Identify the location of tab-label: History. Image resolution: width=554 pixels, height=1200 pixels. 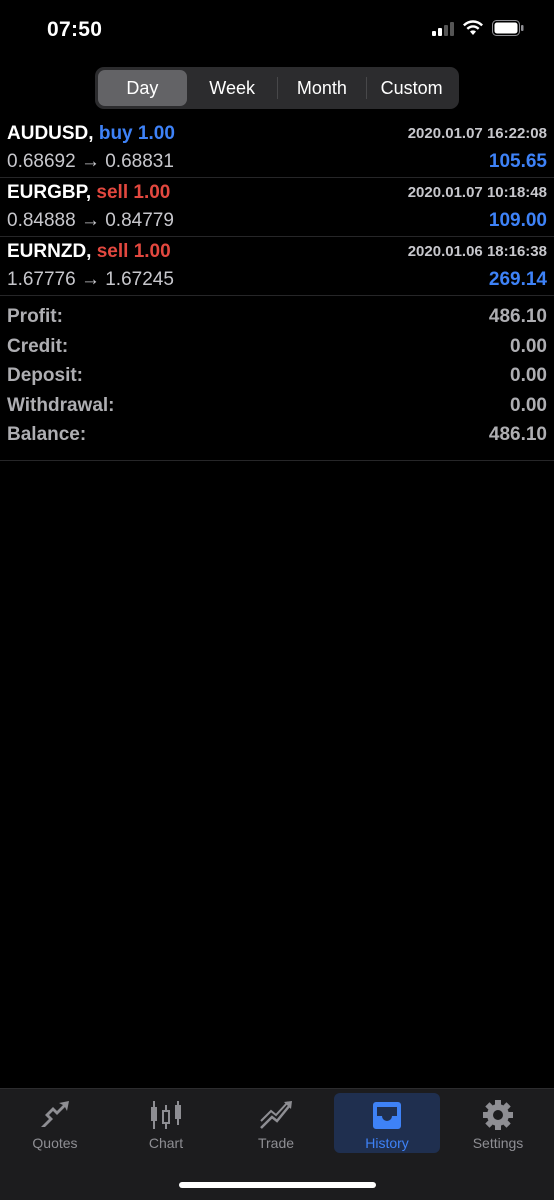
(387, 1143).